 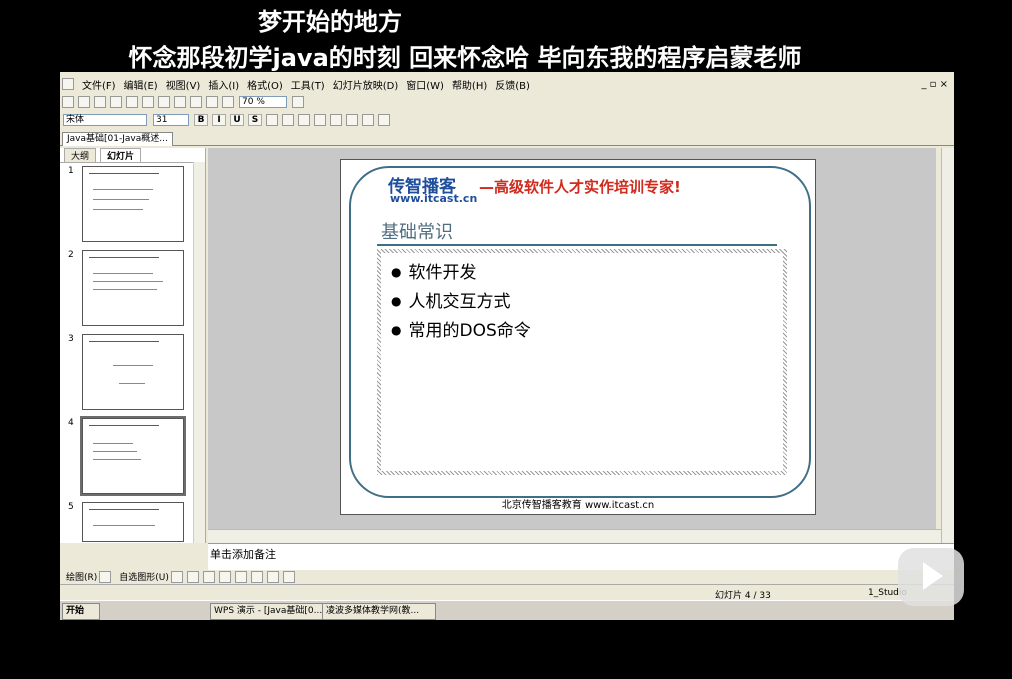 I want to click on save-icon, so click(x=100, y=102).